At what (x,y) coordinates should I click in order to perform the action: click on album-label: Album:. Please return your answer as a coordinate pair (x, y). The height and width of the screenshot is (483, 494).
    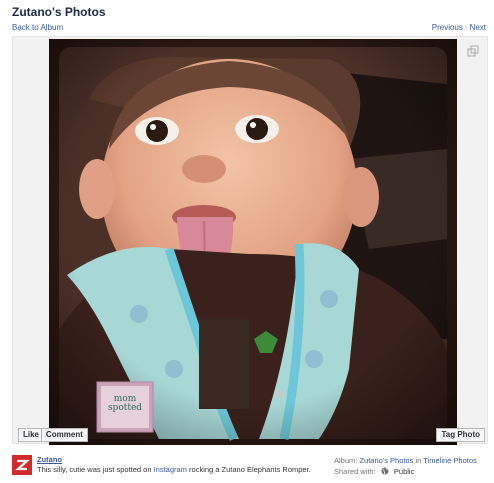
    Looking at the image, I should click on (346, 460).